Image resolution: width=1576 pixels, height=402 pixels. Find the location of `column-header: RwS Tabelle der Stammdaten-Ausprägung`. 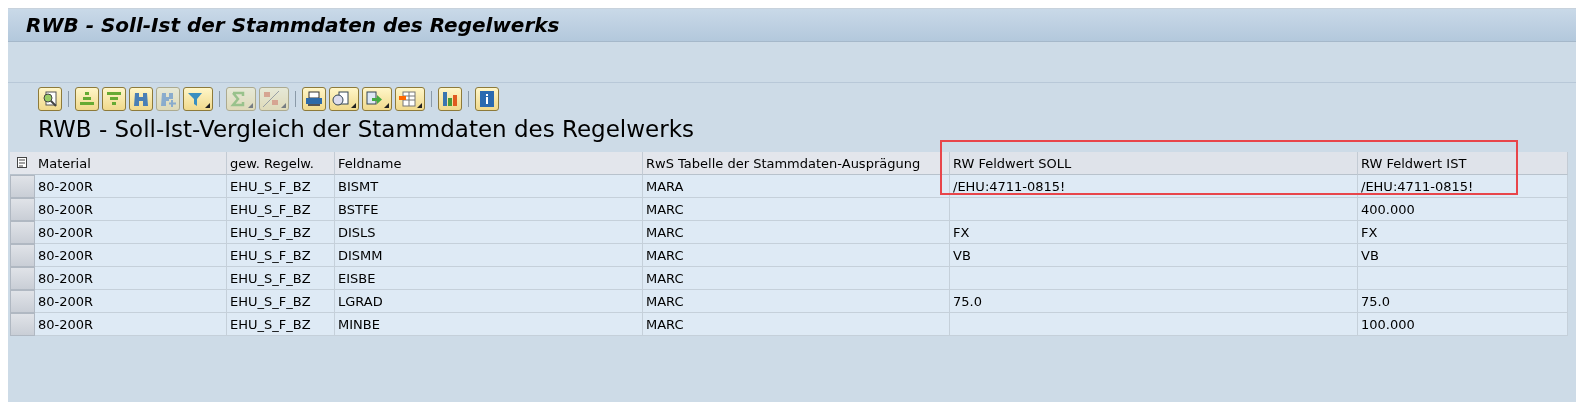

column-header: RwS Tabelle der Stammdaten-Ausprägung is located at coordinates (796, 163).